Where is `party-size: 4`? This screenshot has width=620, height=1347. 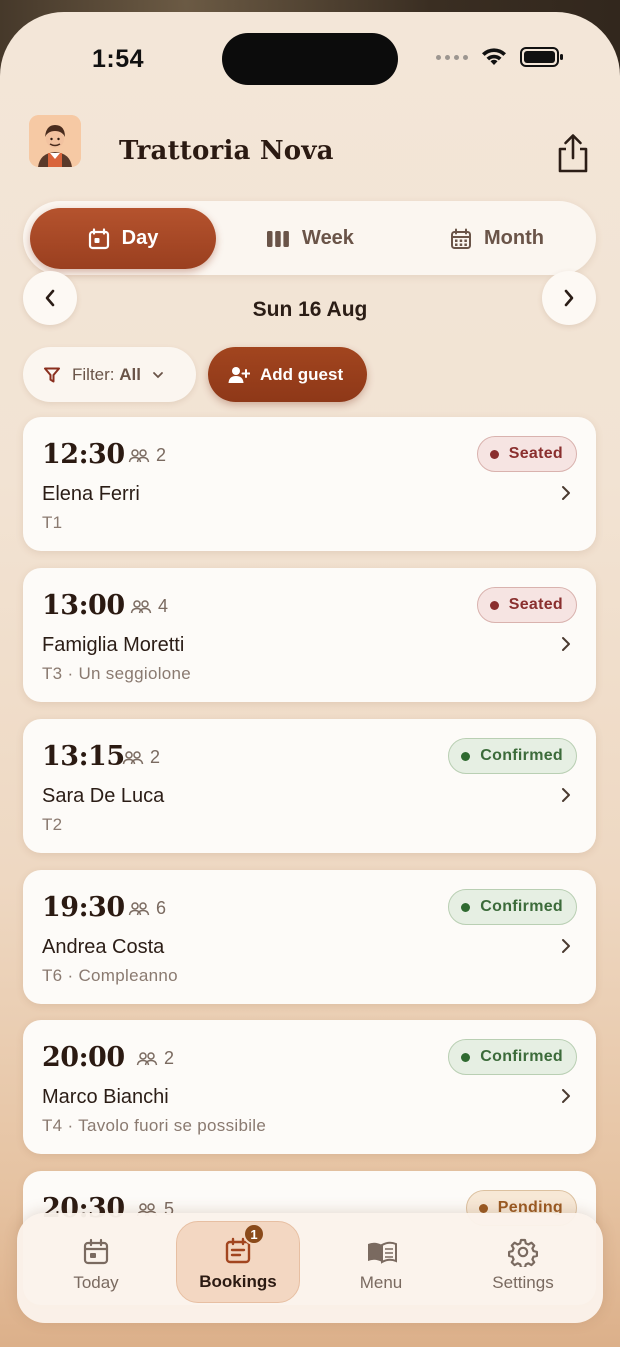 party-size: 4 is located at coordinates (149, 606).